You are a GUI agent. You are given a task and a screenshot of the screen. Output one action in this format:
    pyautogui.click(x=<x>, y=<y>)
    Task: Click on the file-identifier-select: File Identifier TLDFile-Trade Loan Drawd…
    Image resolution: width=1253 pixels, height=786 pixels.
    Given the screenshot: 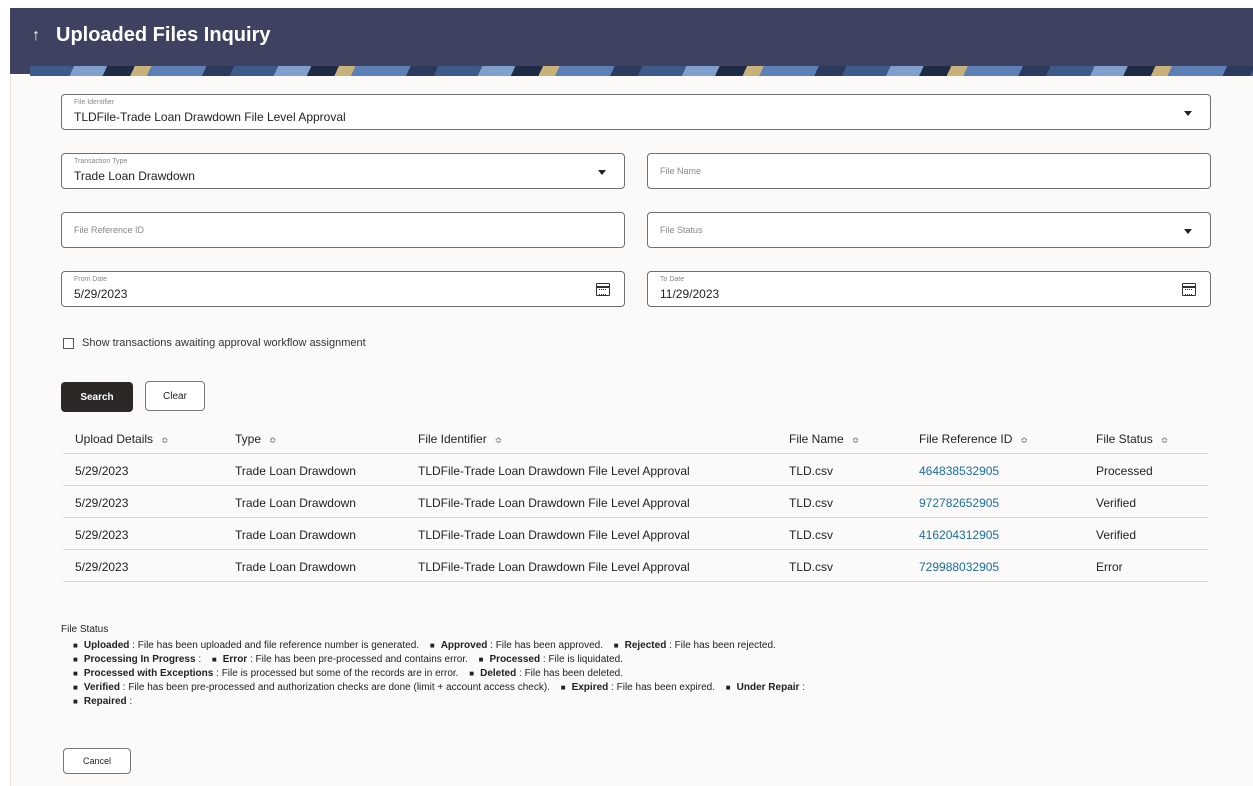 What is the action you would take?
    pyautogui.click(x=636, y=112)
    